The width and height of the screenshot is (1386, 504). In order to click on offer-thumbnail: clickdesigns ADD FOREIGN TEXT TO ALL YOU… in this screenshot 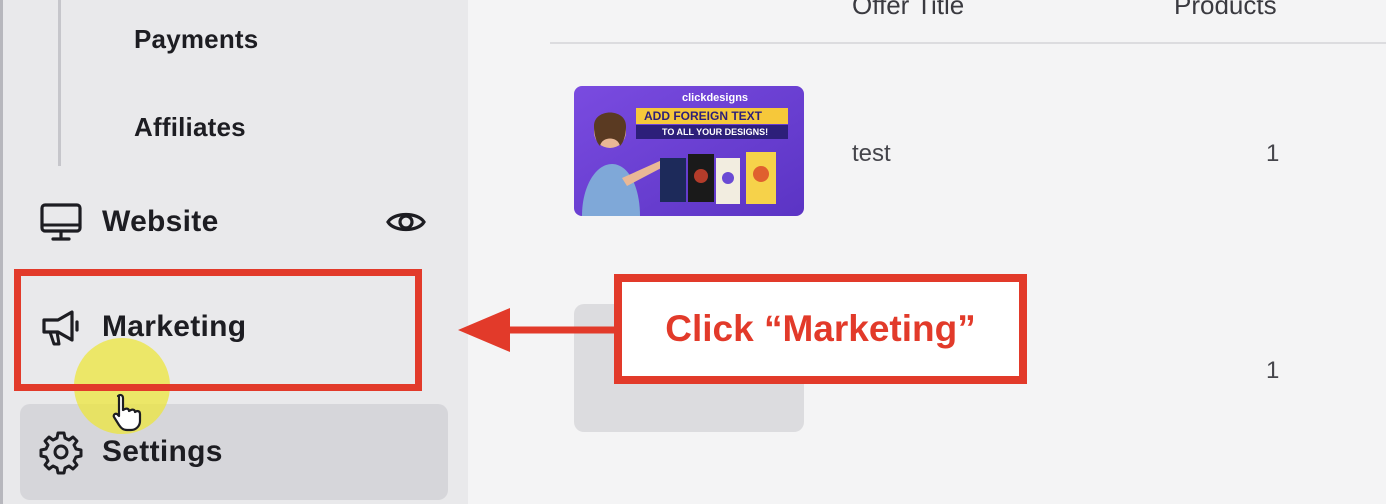, I will do `click(689, 151)`.